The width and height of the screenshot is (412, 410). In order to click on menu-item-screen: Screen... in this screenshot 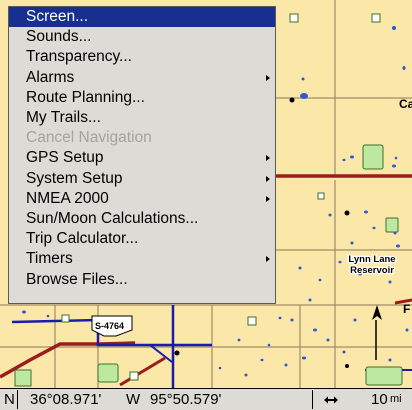, I will do `click(142, 17)`.